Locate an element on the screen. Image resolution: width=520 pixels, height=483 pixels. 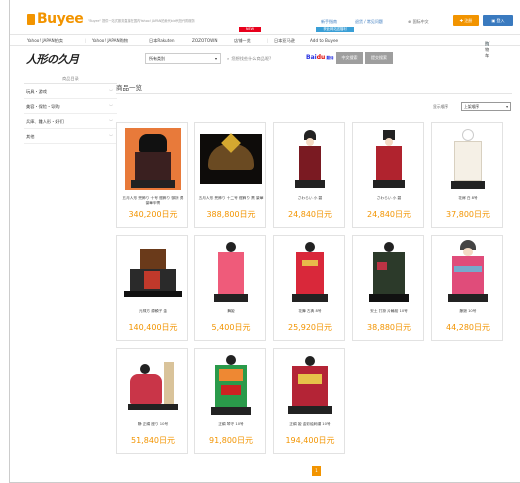
product-price: 194,400日元 is located at coordinates (310, 440).